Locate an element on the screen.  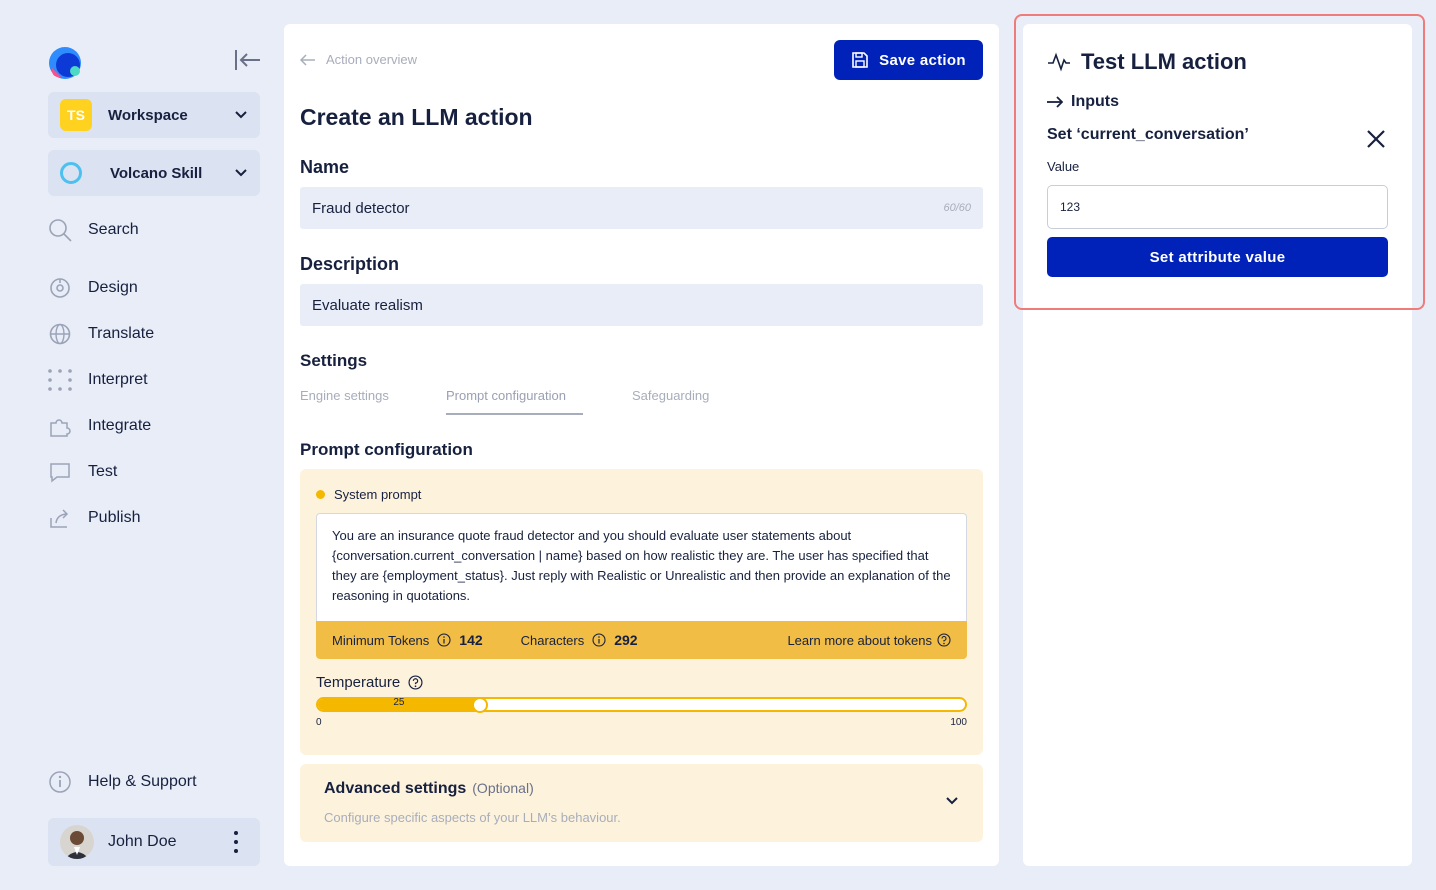
learn-more-link: Learn more about tokens is located at coordinates (869, 640).